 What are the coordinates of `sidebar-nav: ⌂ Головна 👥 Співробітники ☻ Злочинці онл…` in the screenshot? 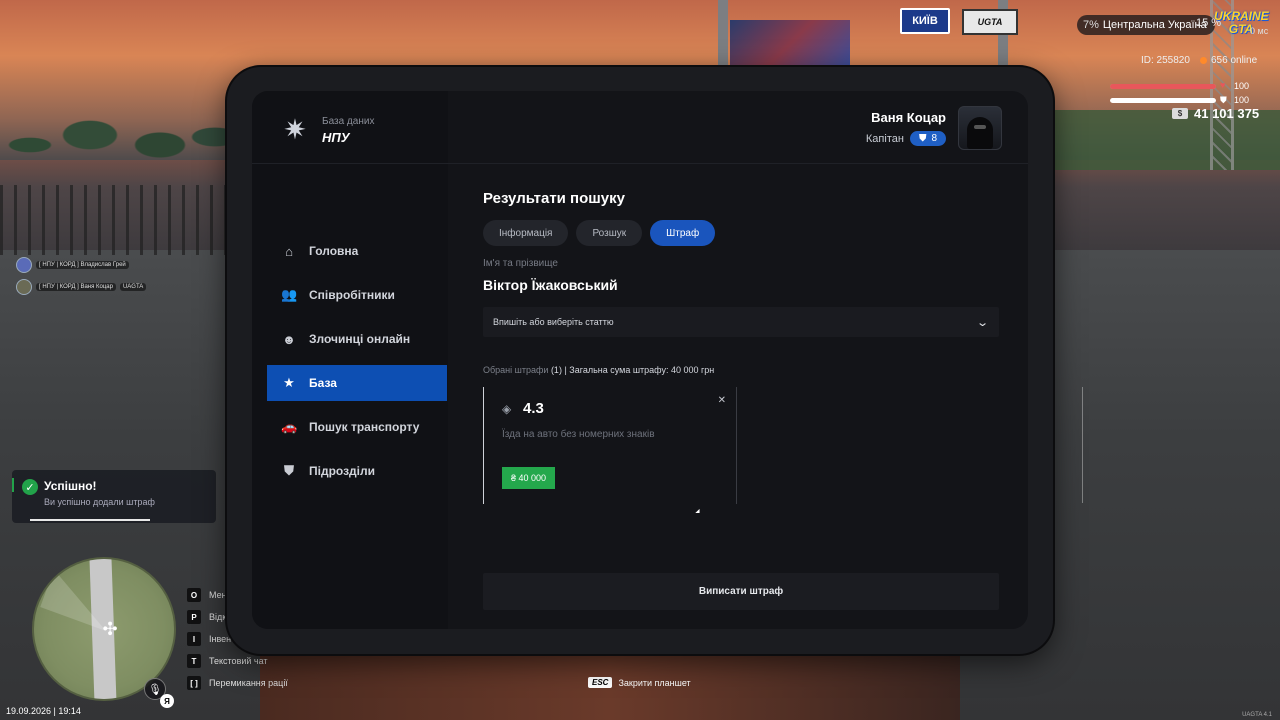 It's located at (357, 365).